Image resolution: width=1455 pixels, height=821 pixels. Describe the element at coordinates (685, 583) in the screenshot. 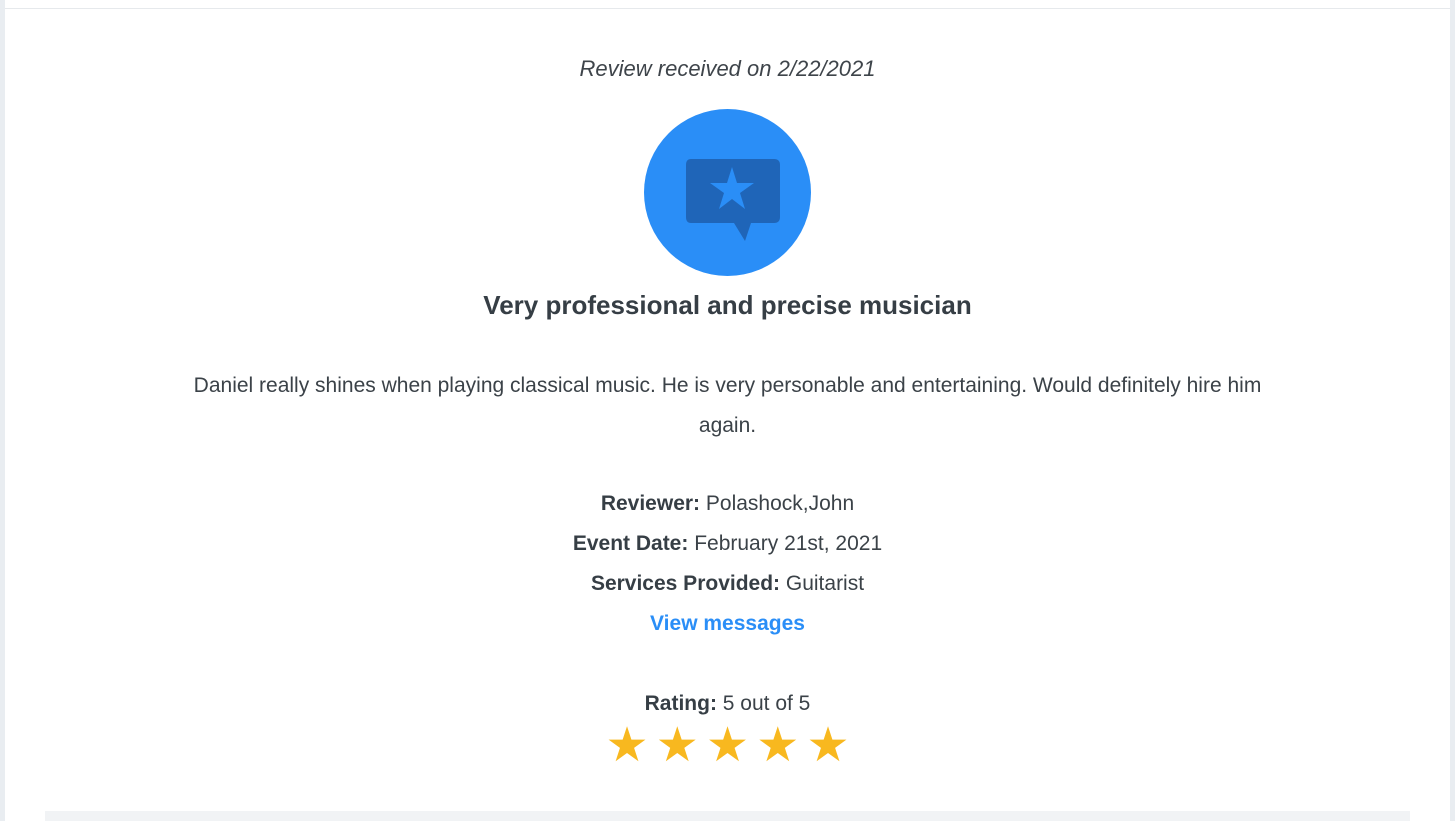

I see `services-label: Services Provided:` at that location.